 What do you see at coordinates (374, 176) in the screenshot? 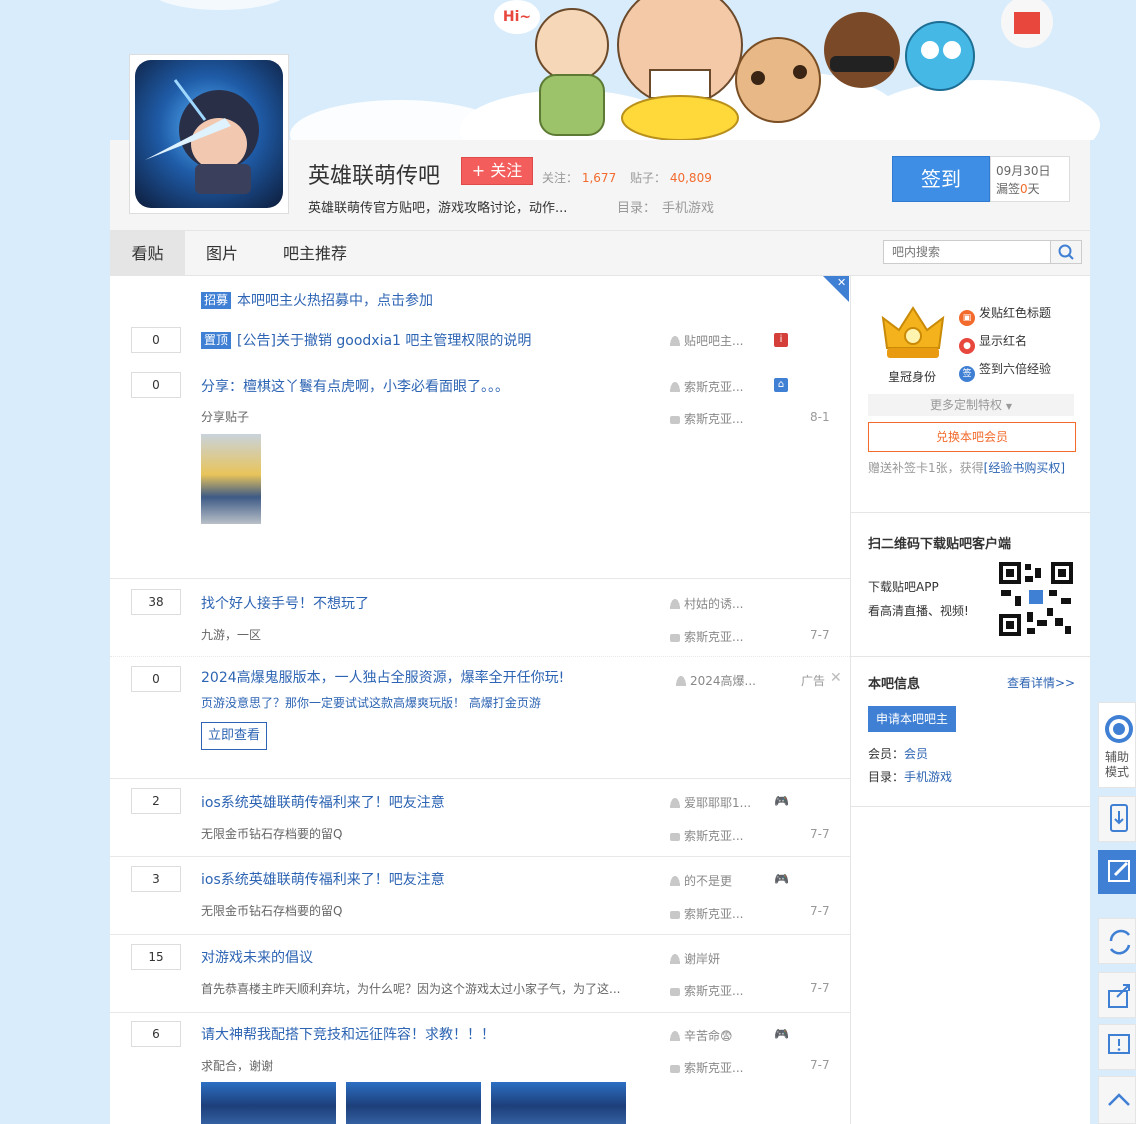
I see `forum-title: 英雄联萌传吧` at bounding box center [374, 176].